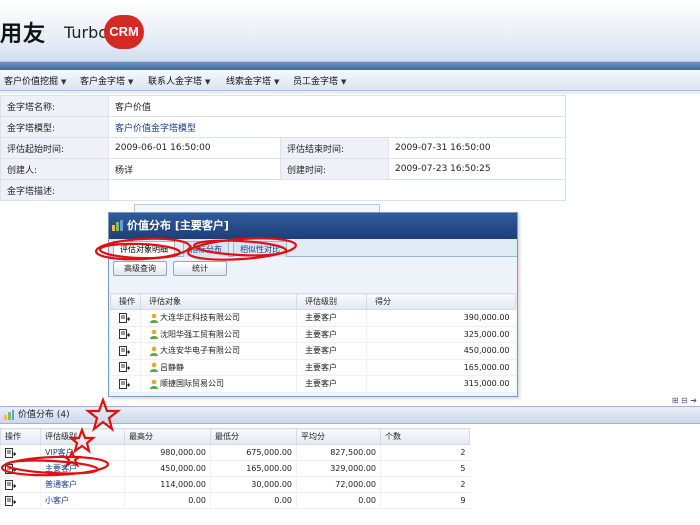  I want to click on max-score: 980,000.00, so click(167, 452).